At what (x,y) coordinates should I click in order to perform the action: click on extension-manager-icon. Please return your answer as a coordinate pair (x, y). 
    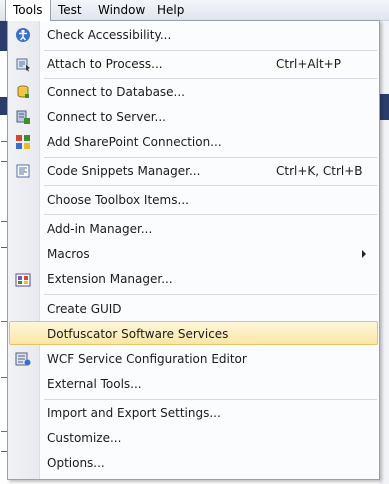
    Looking at the image, I should click on (23, 279).